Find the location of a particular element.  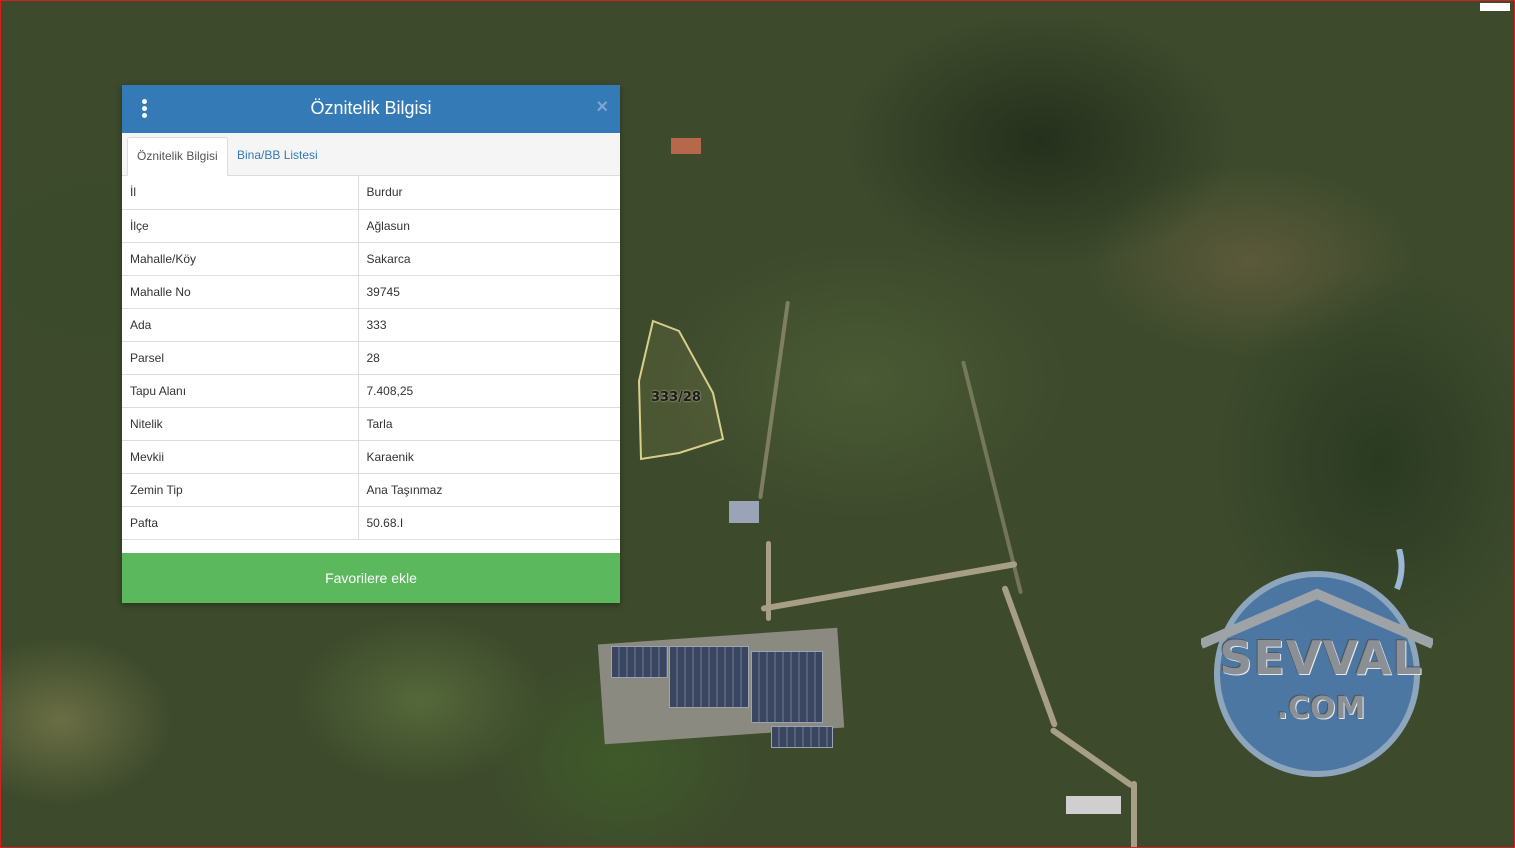

table-row: Zemin Tip Ana Taşınmaz is located at coordinates (371, 490).